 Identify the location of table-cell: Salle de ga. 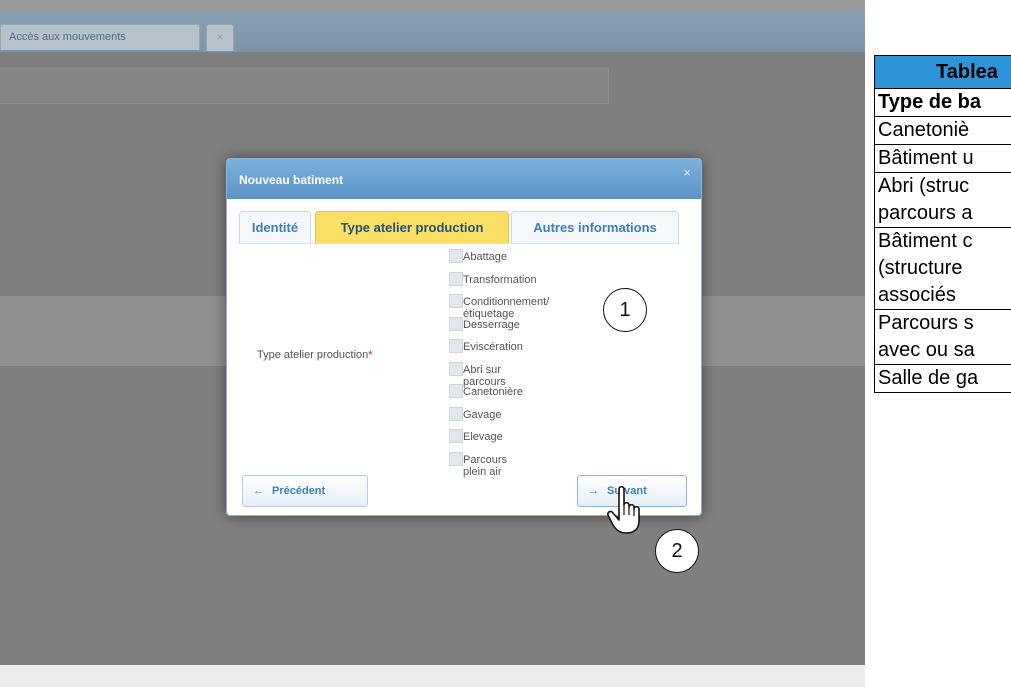
(942, 378).